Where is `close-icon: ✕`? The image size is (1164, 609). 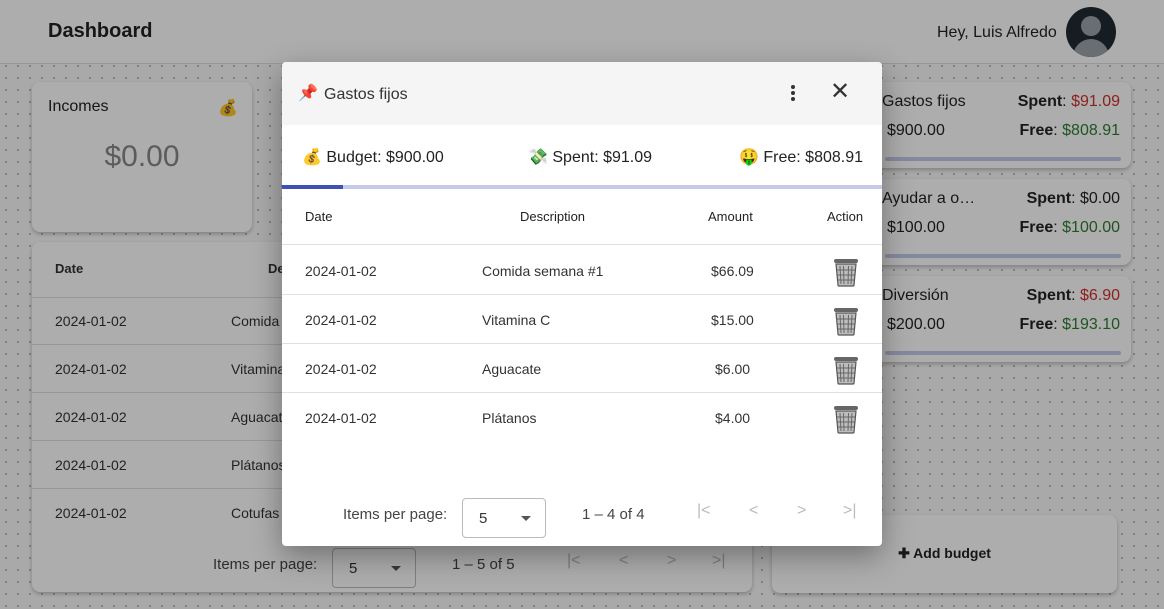
close-icon: ✕ is located at coordinates (840, 92).